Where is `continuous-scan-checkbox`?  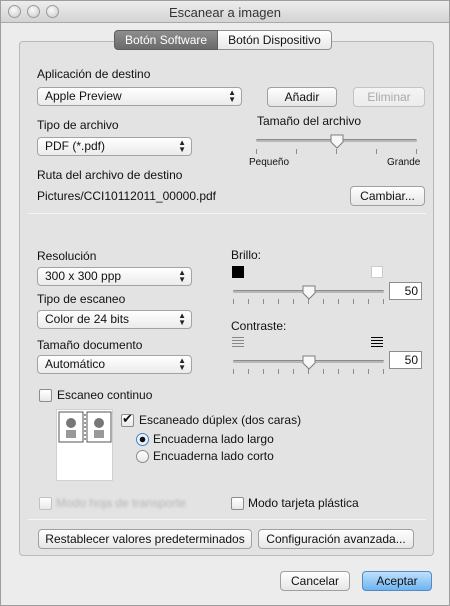
continuous-scan-checkbox is located at coordinates (45, 395).